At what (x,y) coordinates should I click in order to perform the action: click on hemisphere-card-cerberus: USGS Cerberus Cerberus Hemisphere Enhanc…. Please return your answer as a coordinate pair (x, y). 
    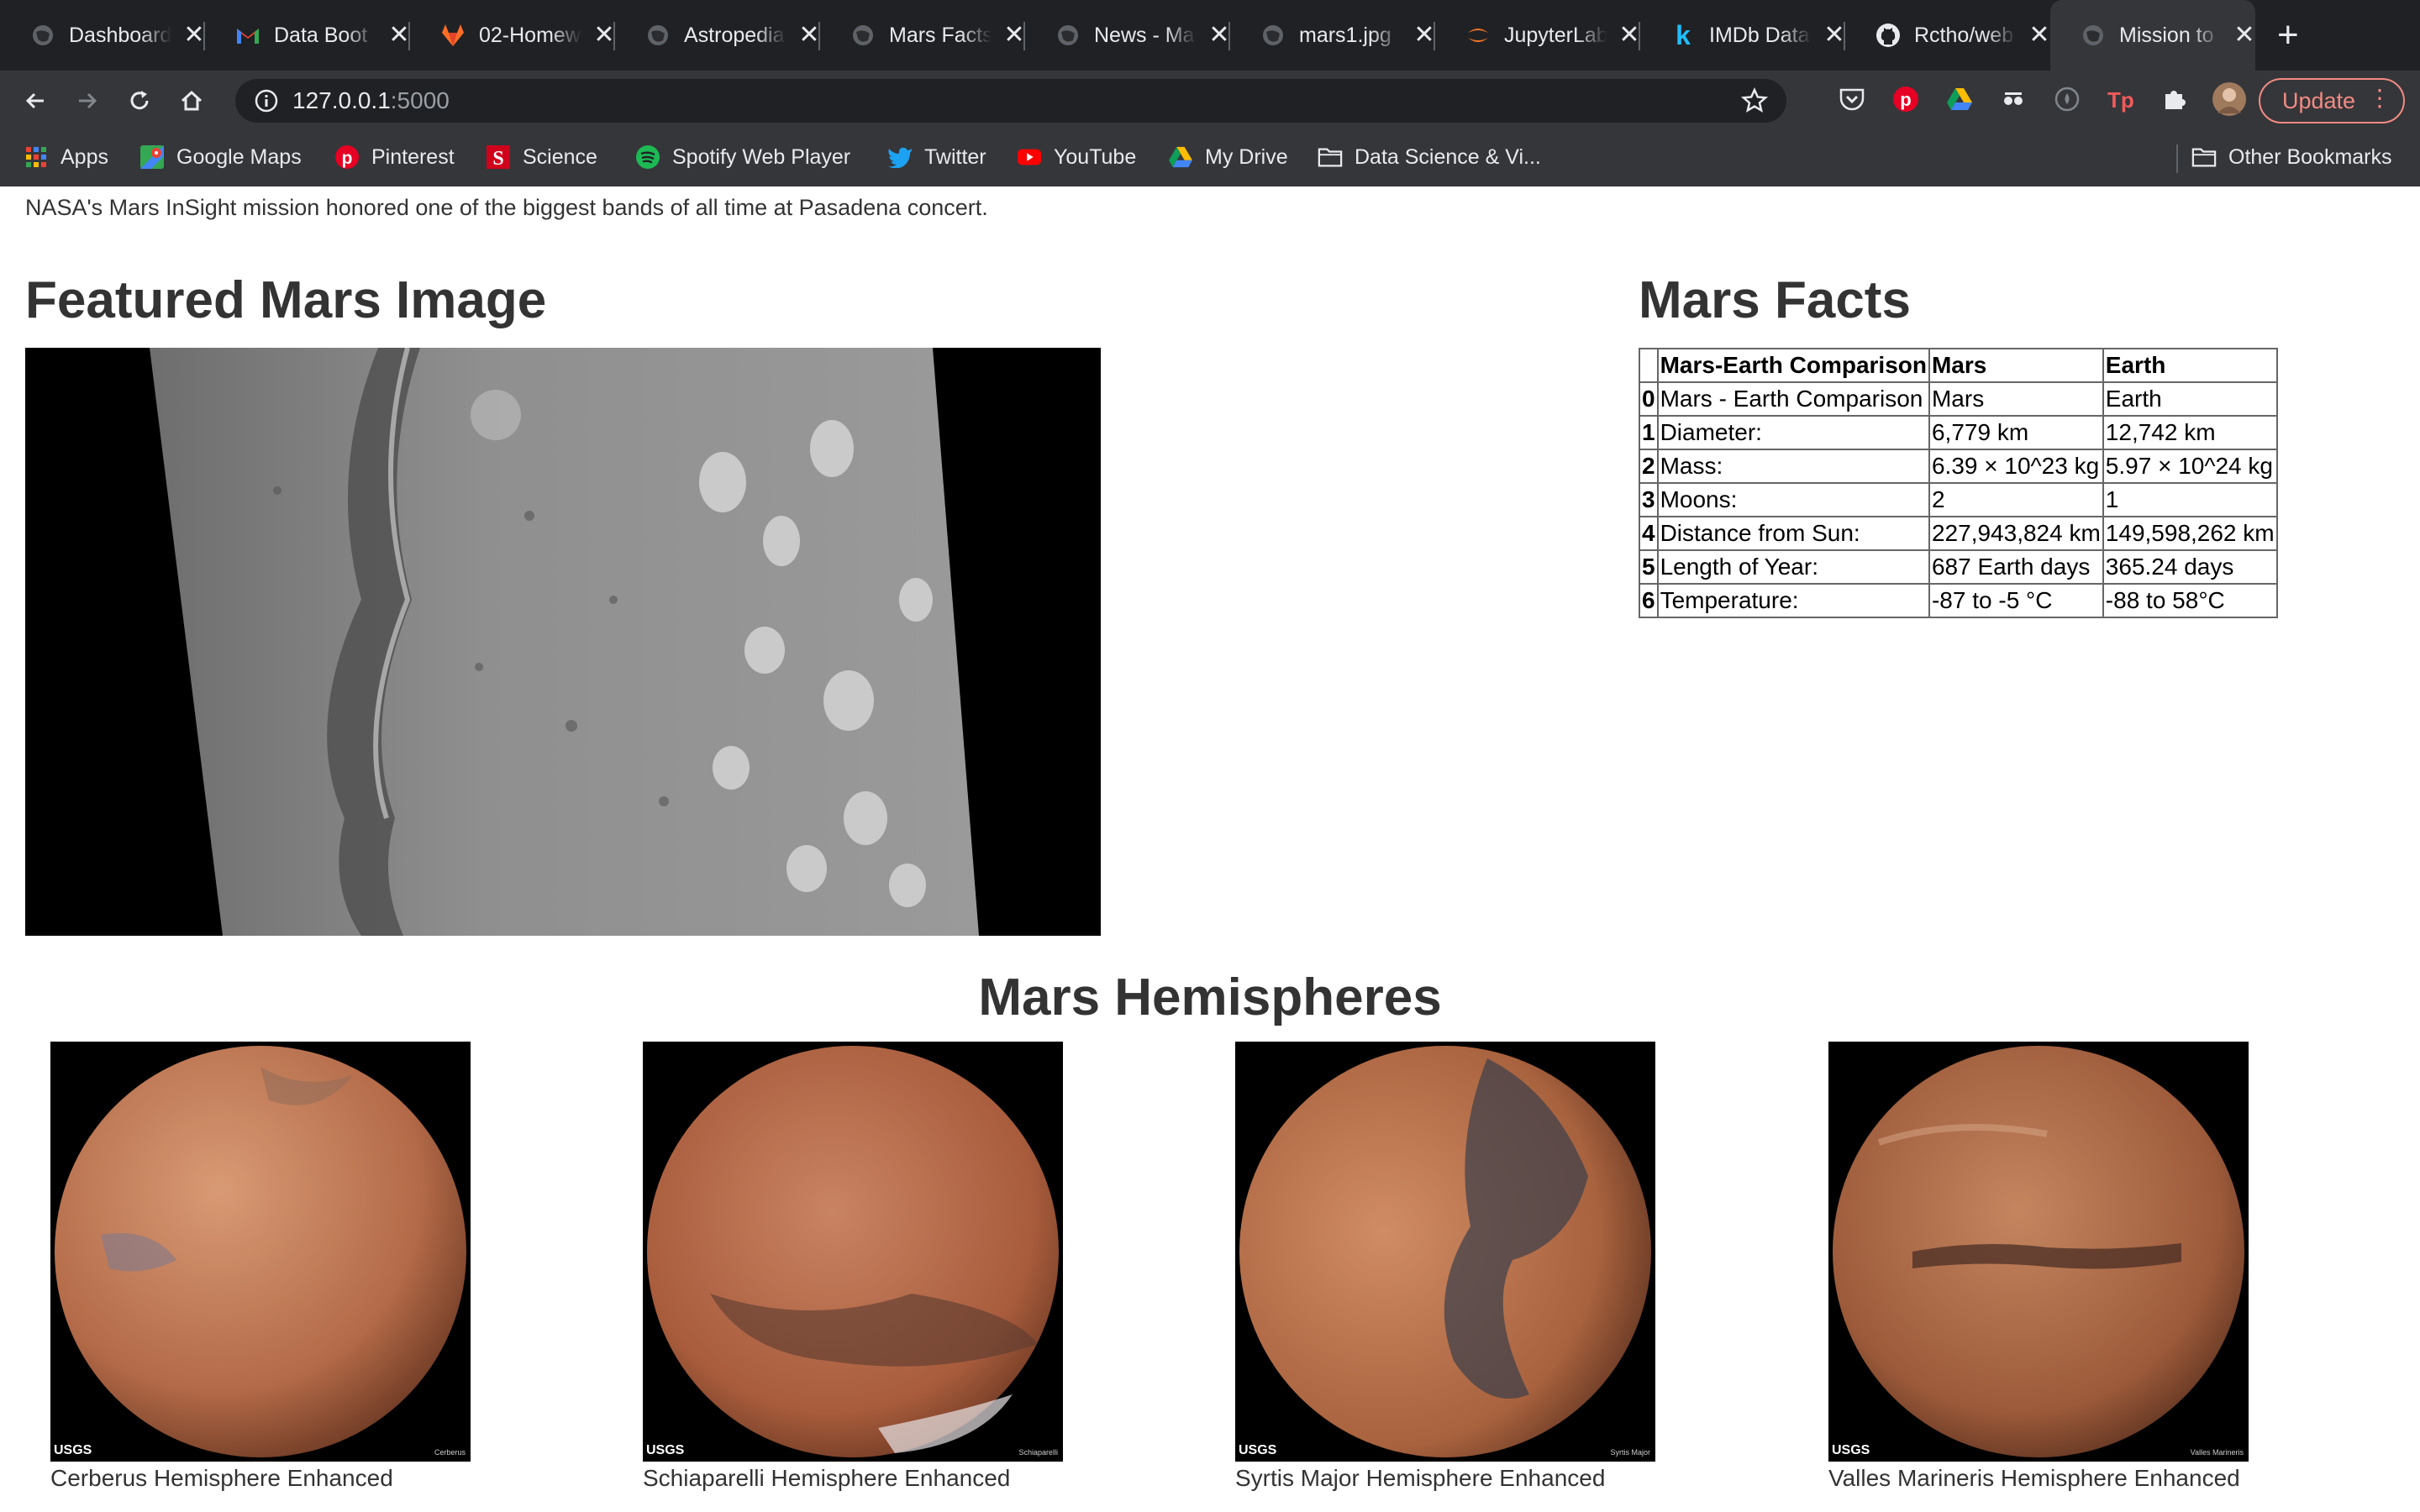
    Looking at the image, I should click on (261, 1267).